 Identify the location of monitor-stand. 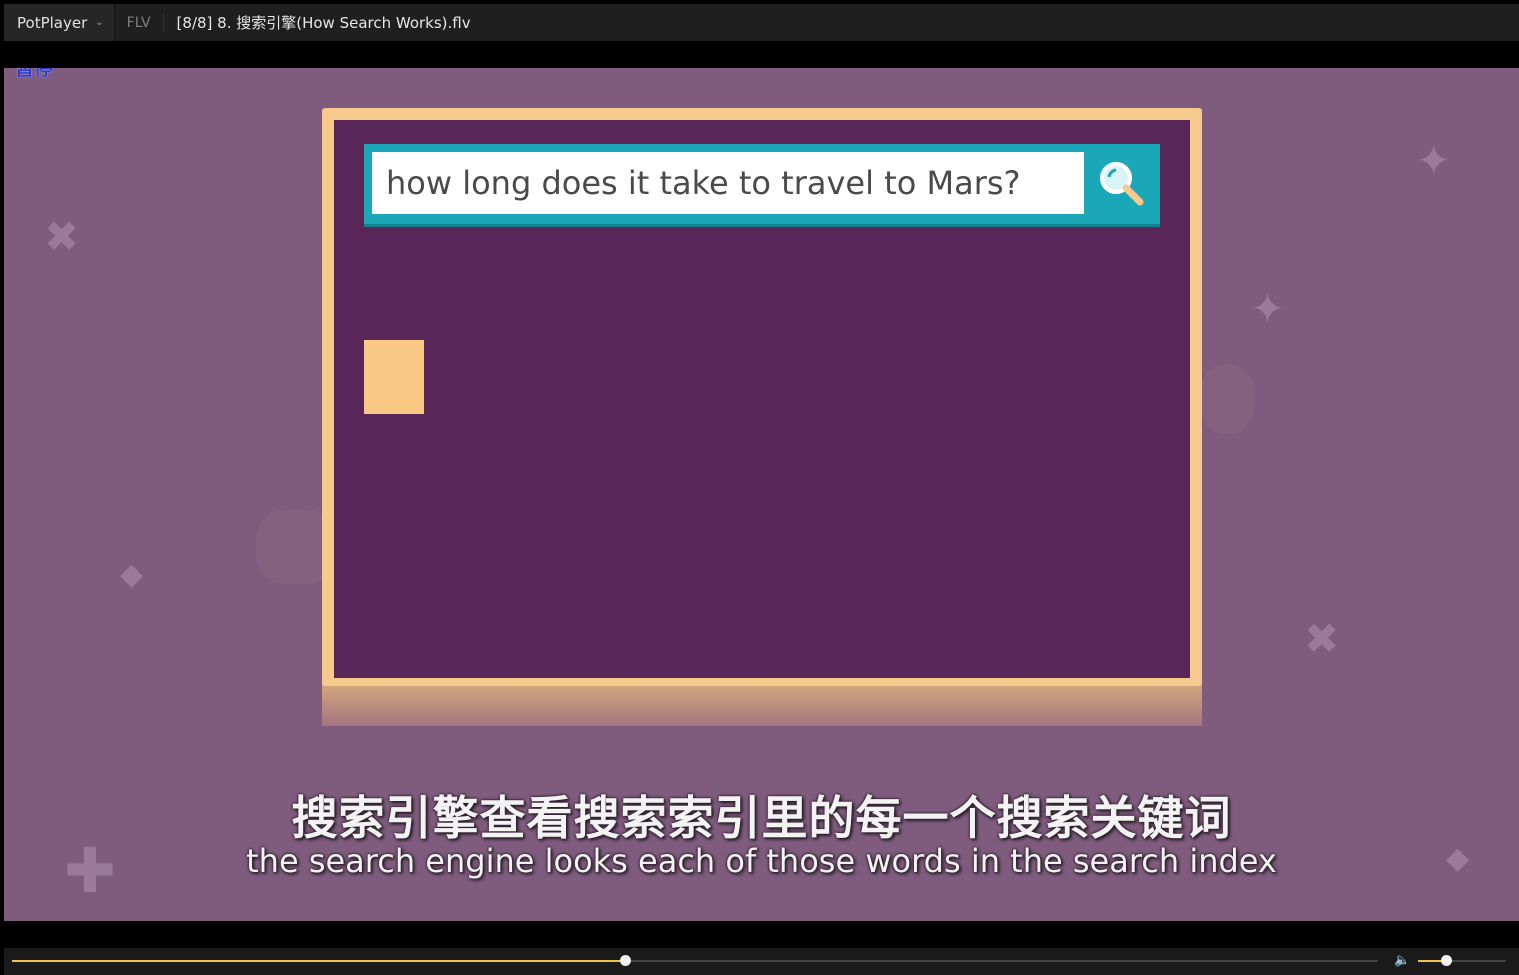
(762, 703).